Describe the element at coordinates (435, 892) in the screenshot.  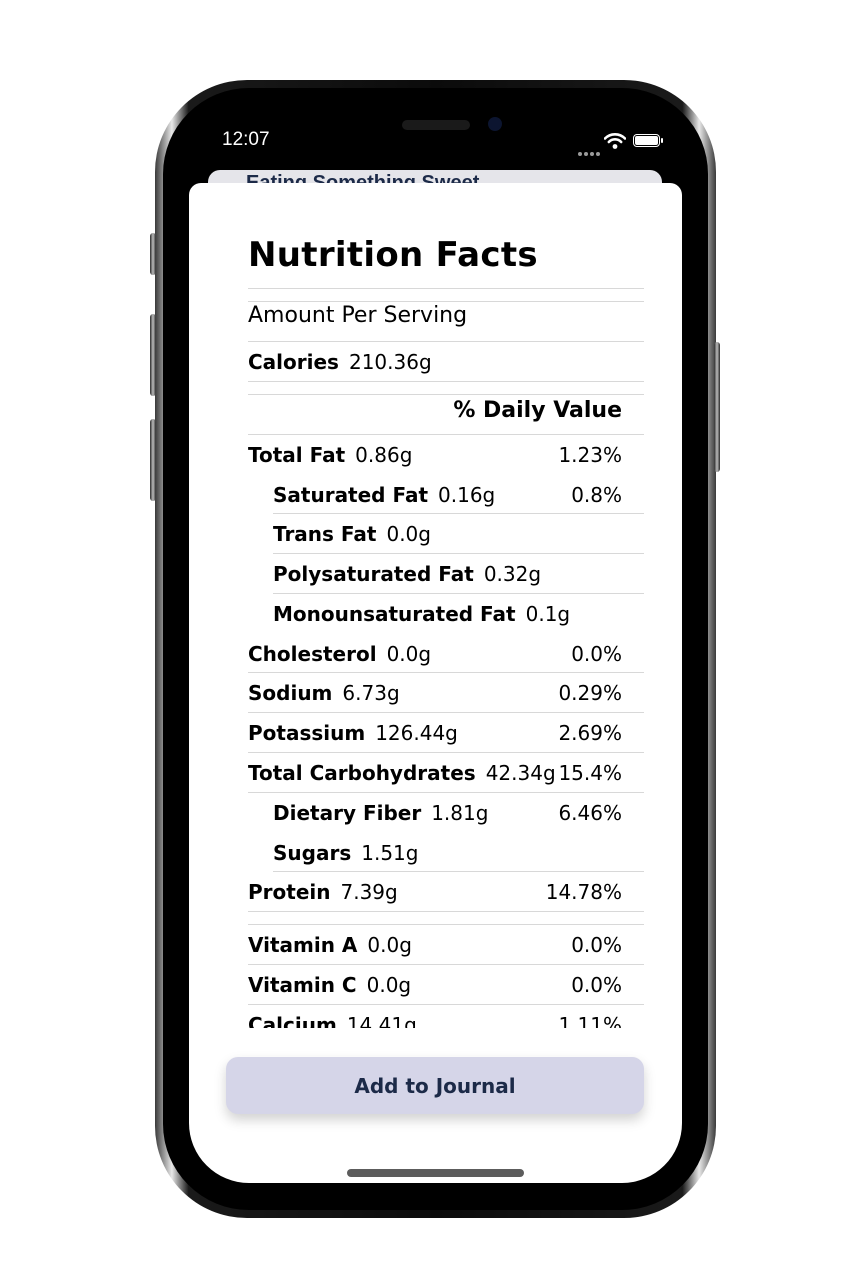
I see `nutrient-row: Protein 7.39g 14.78%` at that location.